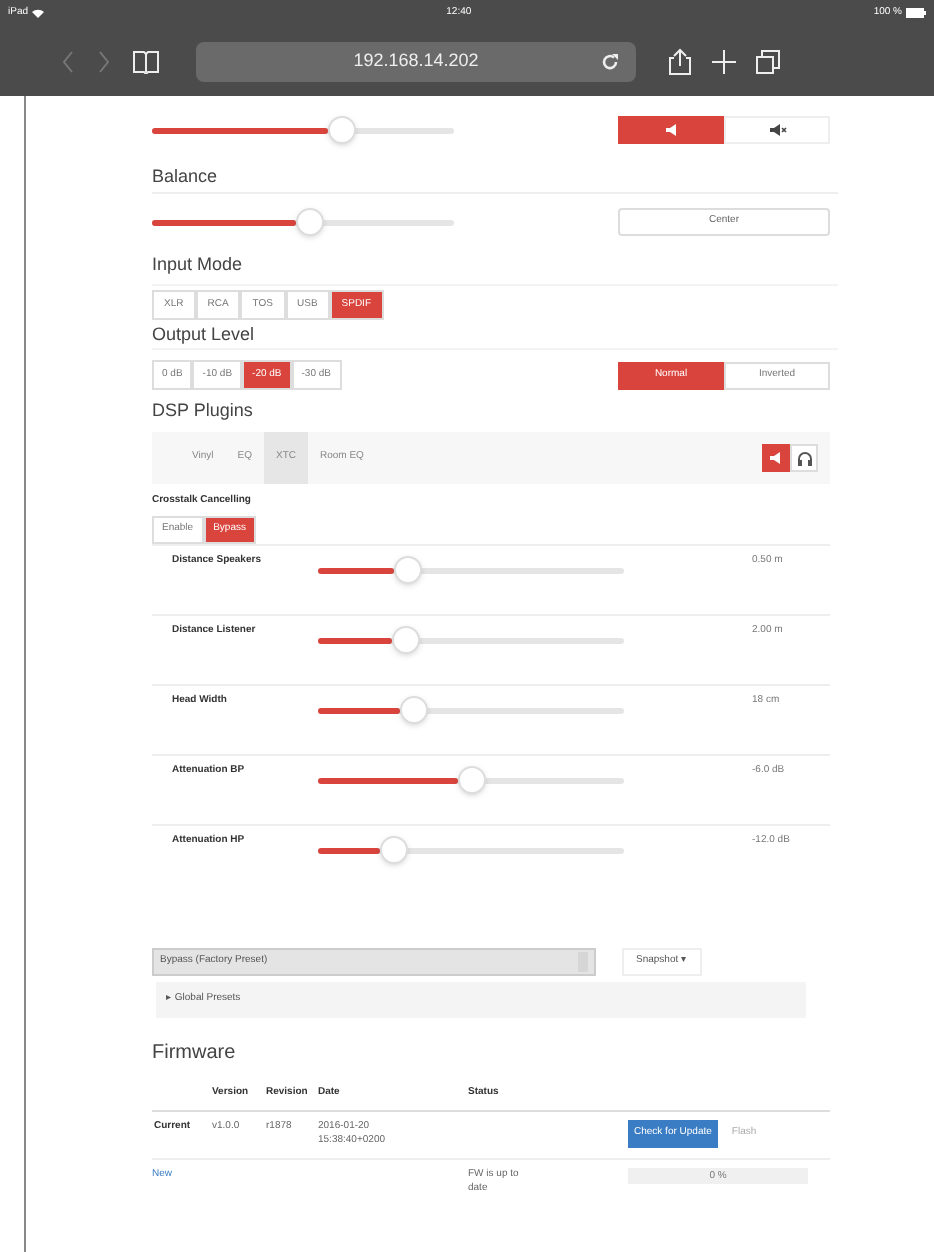  Describe the element at coordinates (194, 1053) in the screenshot. I see `section-title: Firmware` at that location.